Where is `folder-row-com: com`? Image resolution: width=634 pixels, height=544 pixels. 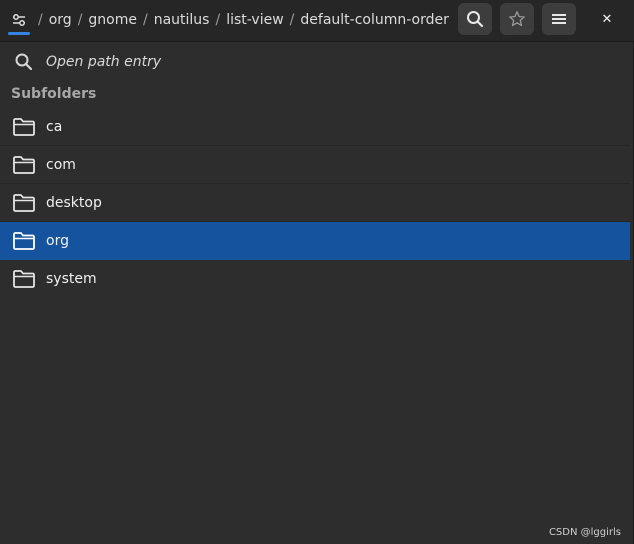
folder-row-com: com is located at coordinates (315, 165).